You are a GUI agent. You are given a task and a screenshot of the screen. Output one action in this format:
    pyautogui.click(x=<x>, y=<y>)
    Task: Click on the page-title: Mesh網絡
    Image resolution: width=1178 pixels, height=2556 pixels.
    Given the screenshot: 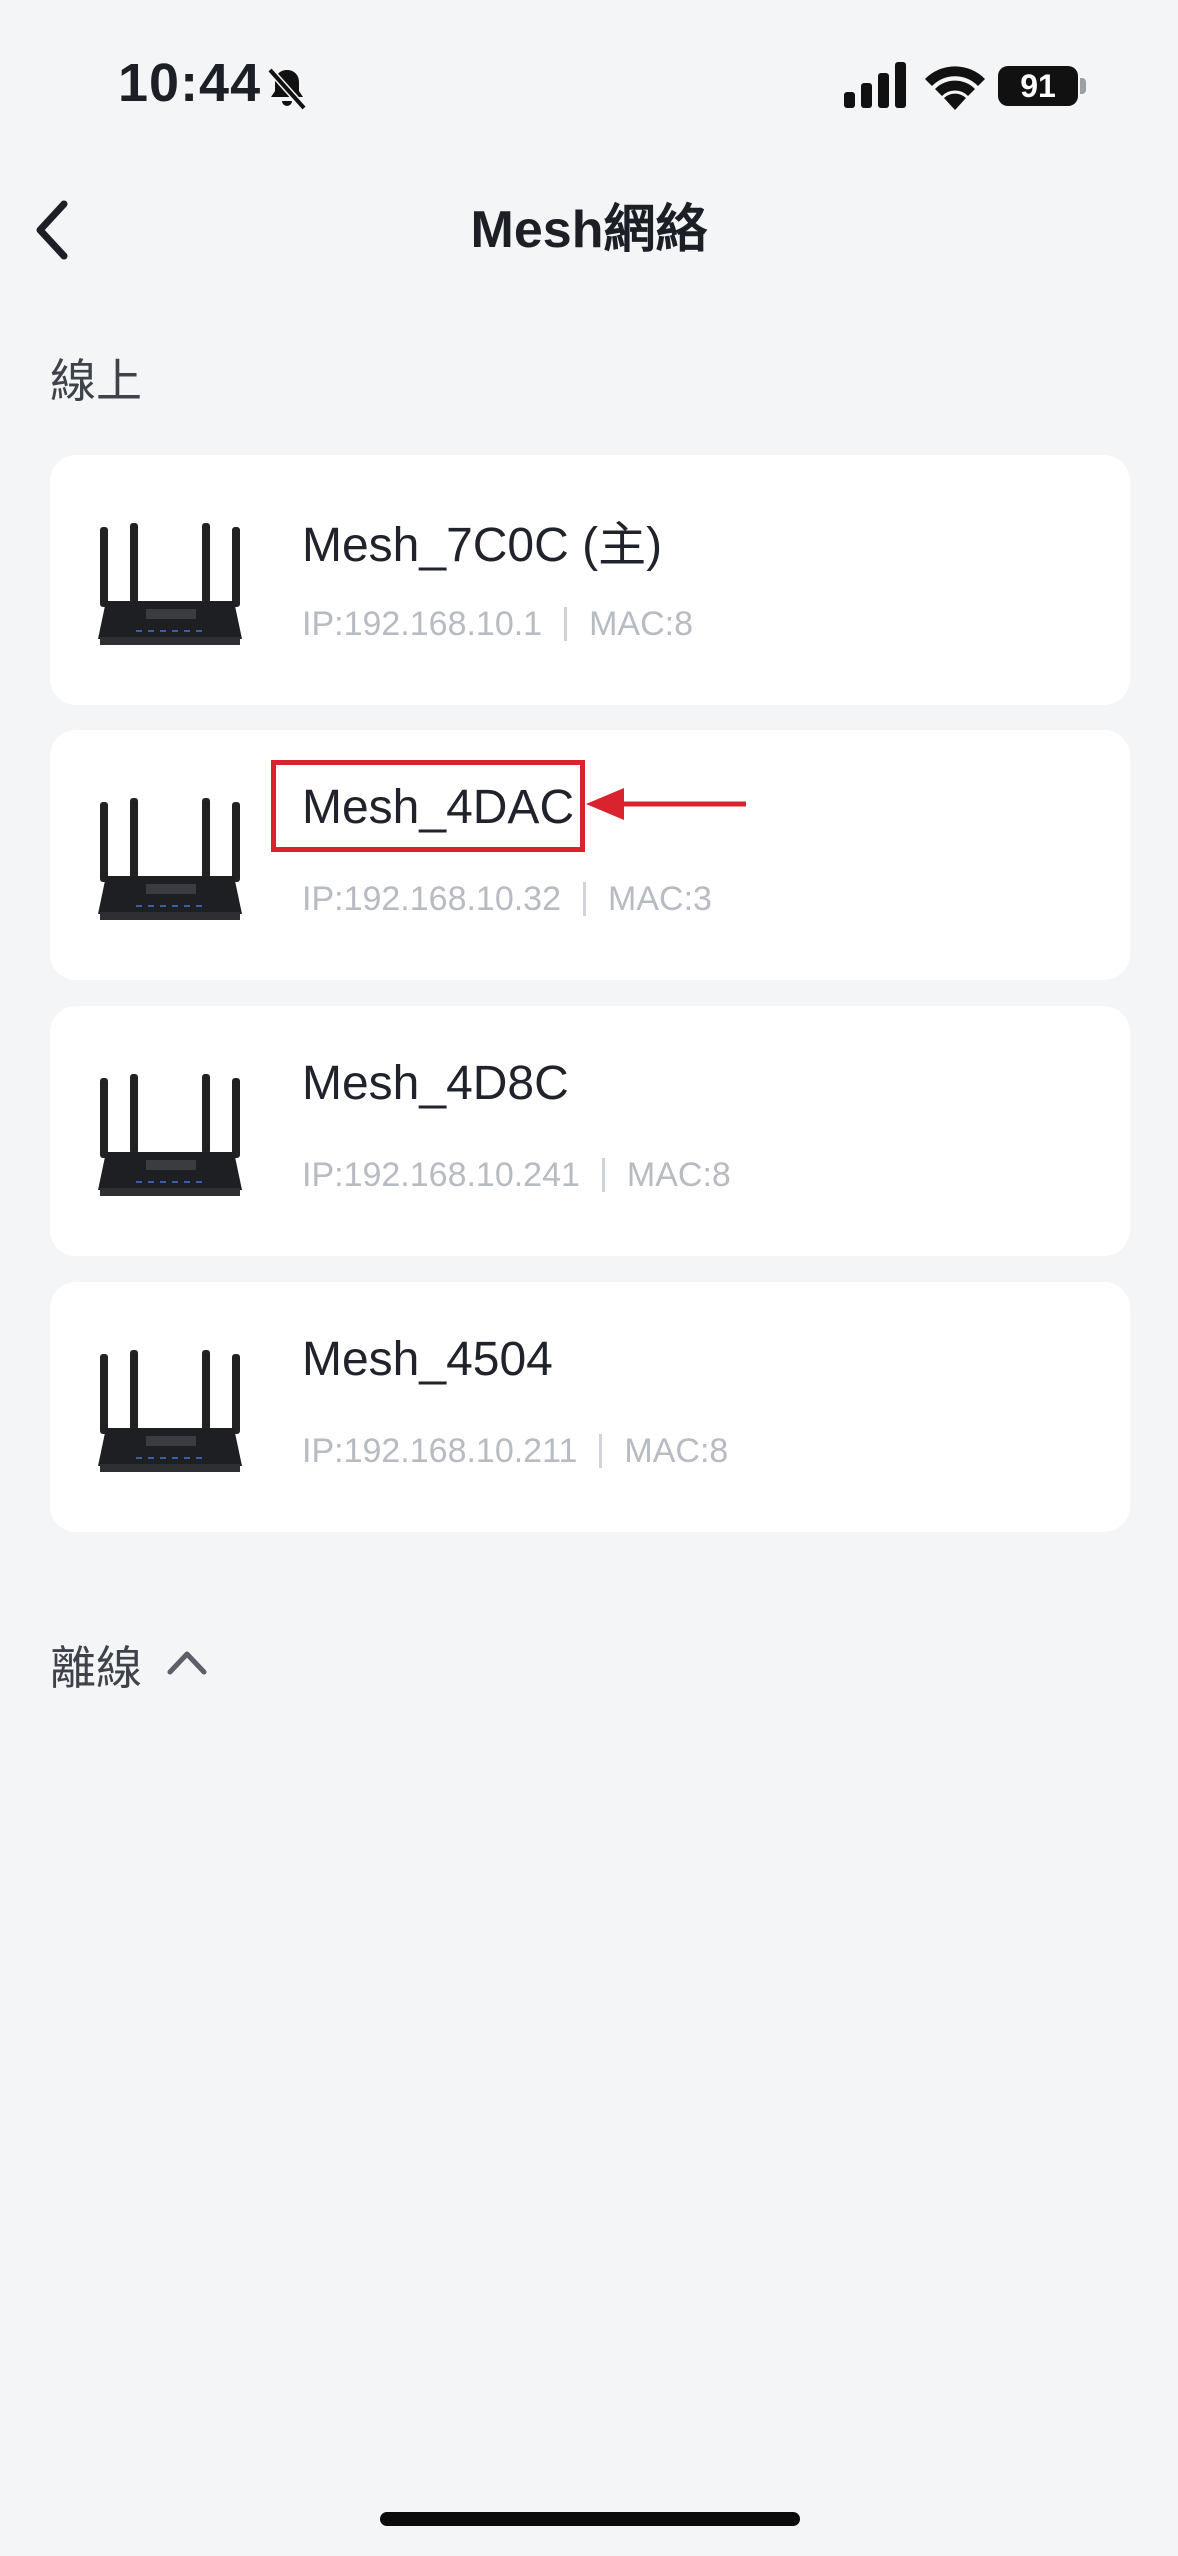 What is the action you would take?
    pyautogui.click(x=589, y=230)
    